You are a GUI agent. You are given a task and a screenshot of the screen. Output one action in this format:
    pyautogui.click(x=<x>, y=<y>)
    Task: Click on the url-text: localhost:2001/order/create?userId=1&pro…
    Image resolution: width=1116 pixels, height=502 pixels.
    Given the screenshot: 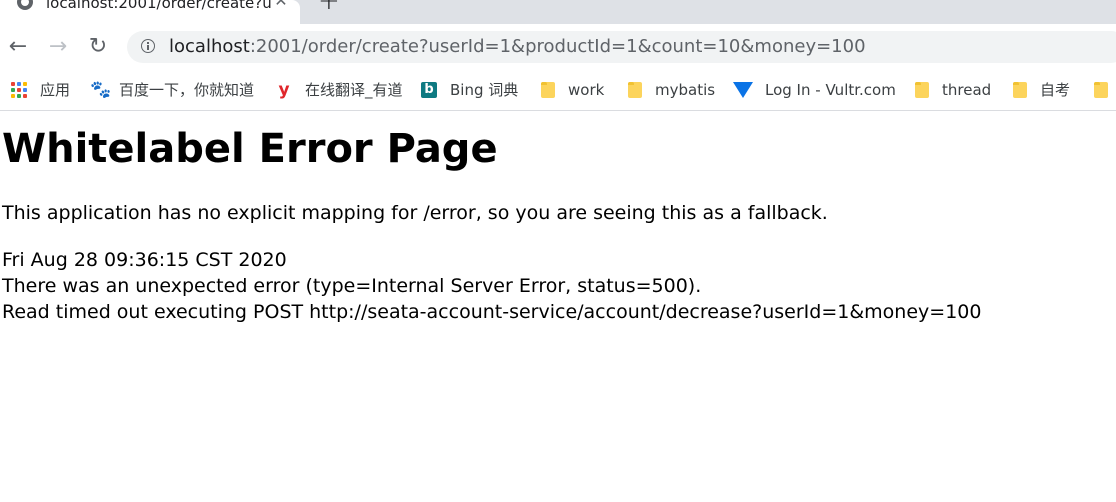 What is the action you would take?
    pyautogui.click(x=517, y=47)
    